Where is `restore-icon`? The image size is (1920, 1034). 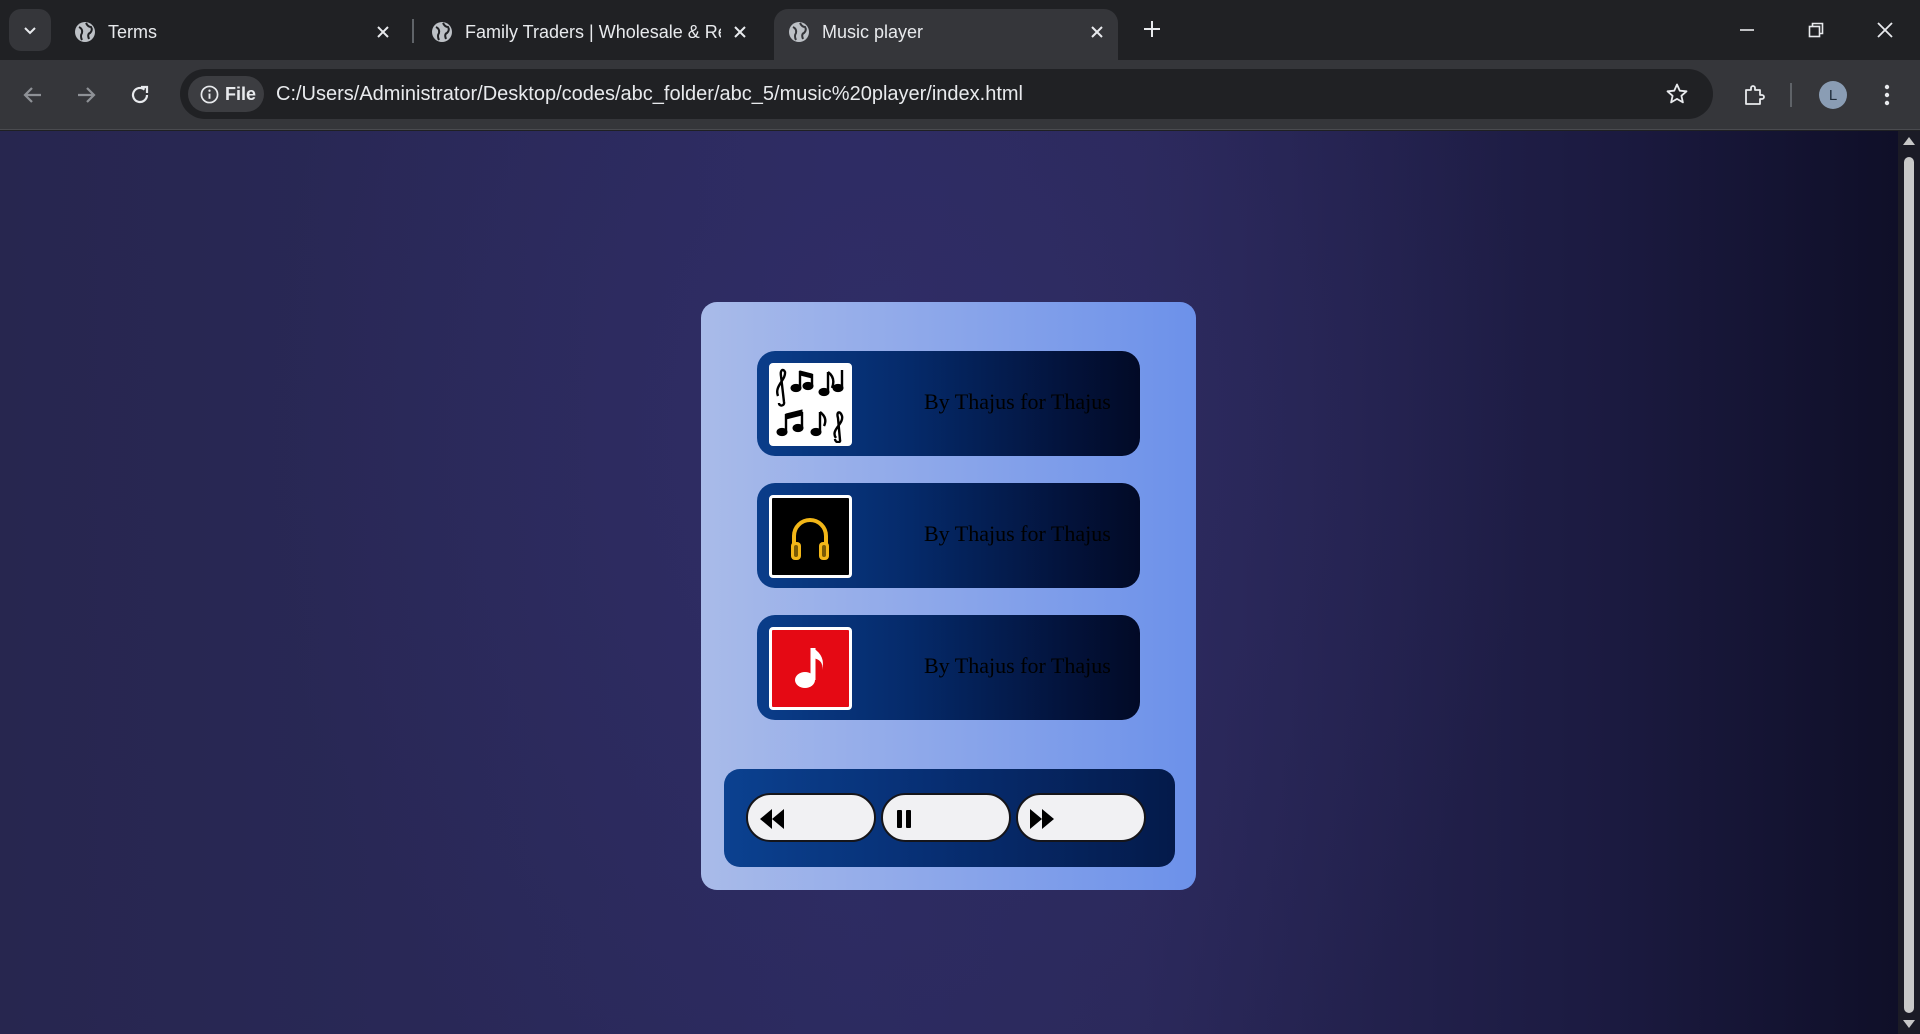 restore-icon is located at coordinates (1816, 30).